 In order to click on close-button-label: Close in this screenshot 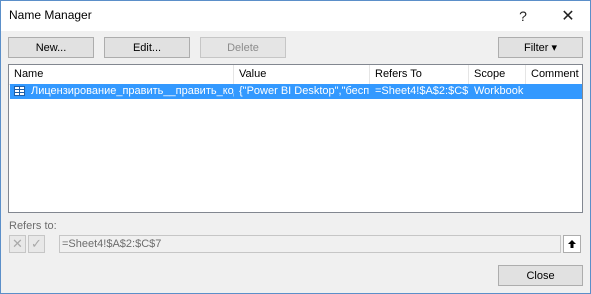, I will do `click(540, 275)`.